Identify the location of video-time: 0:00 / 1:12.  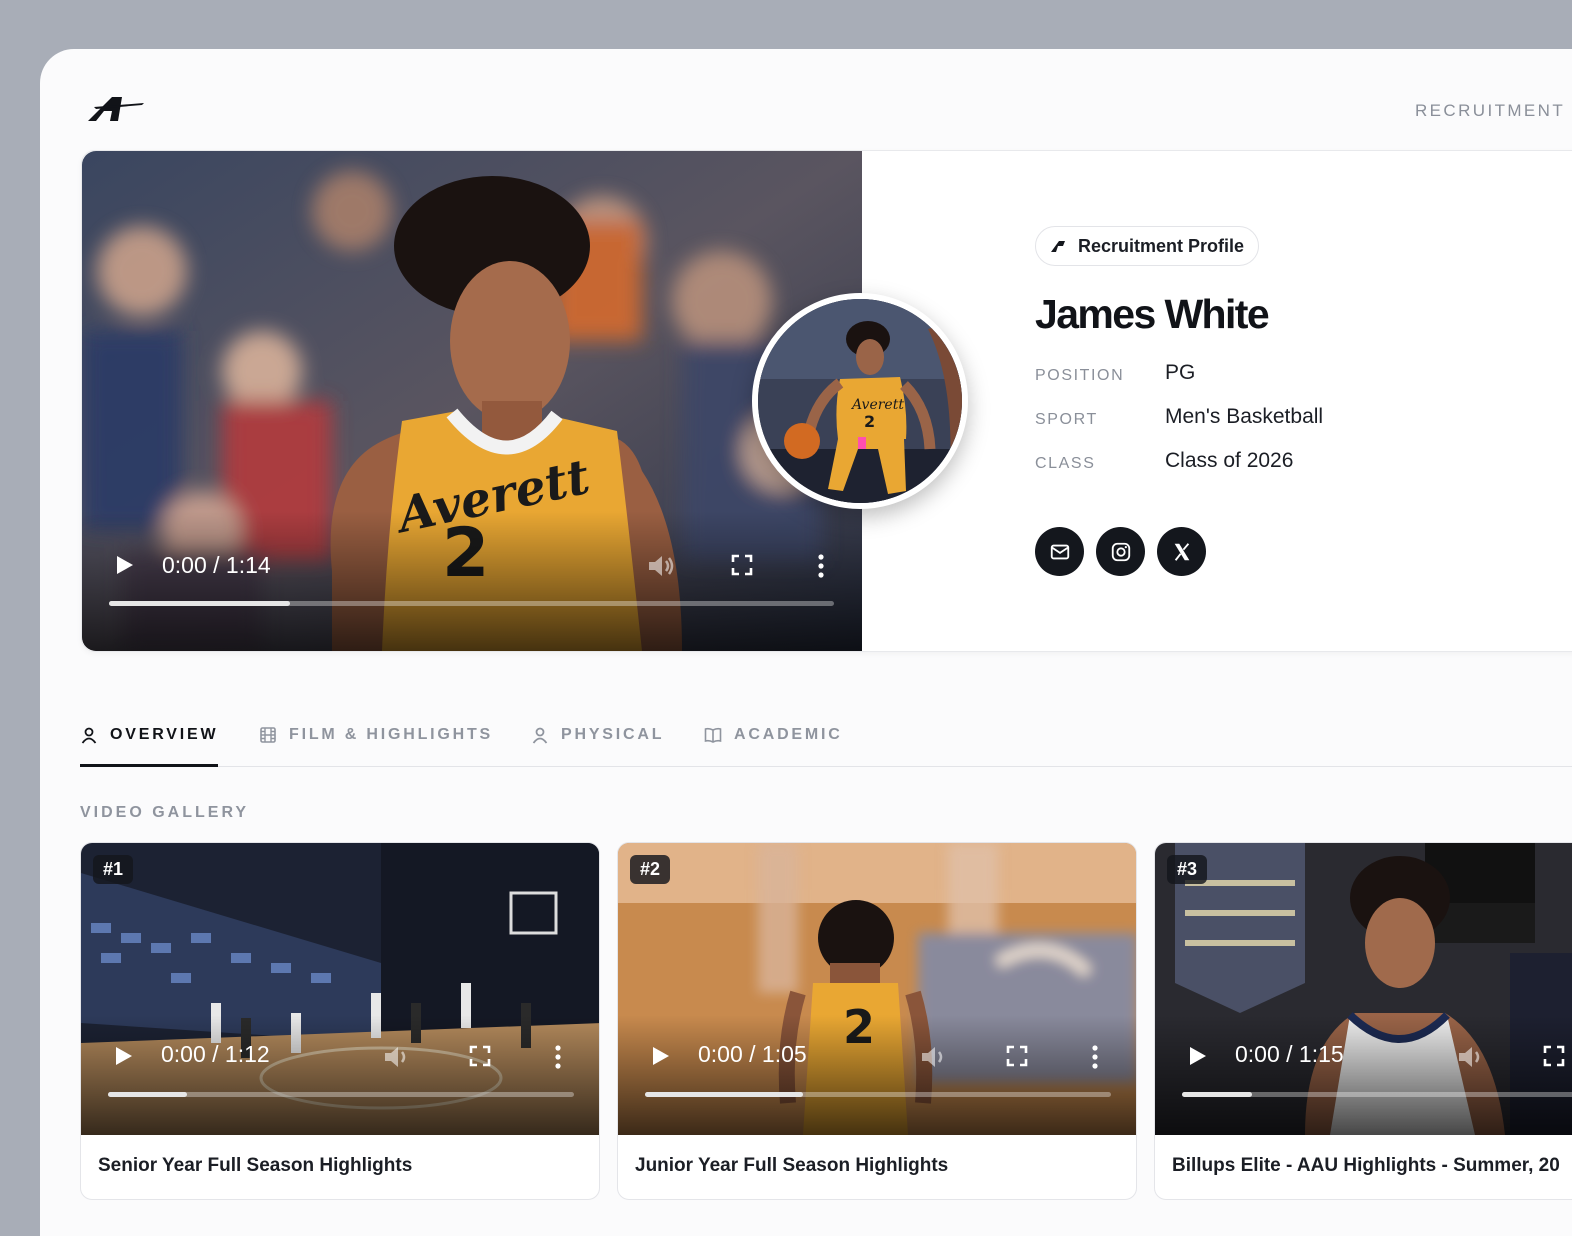
(215, 1054).